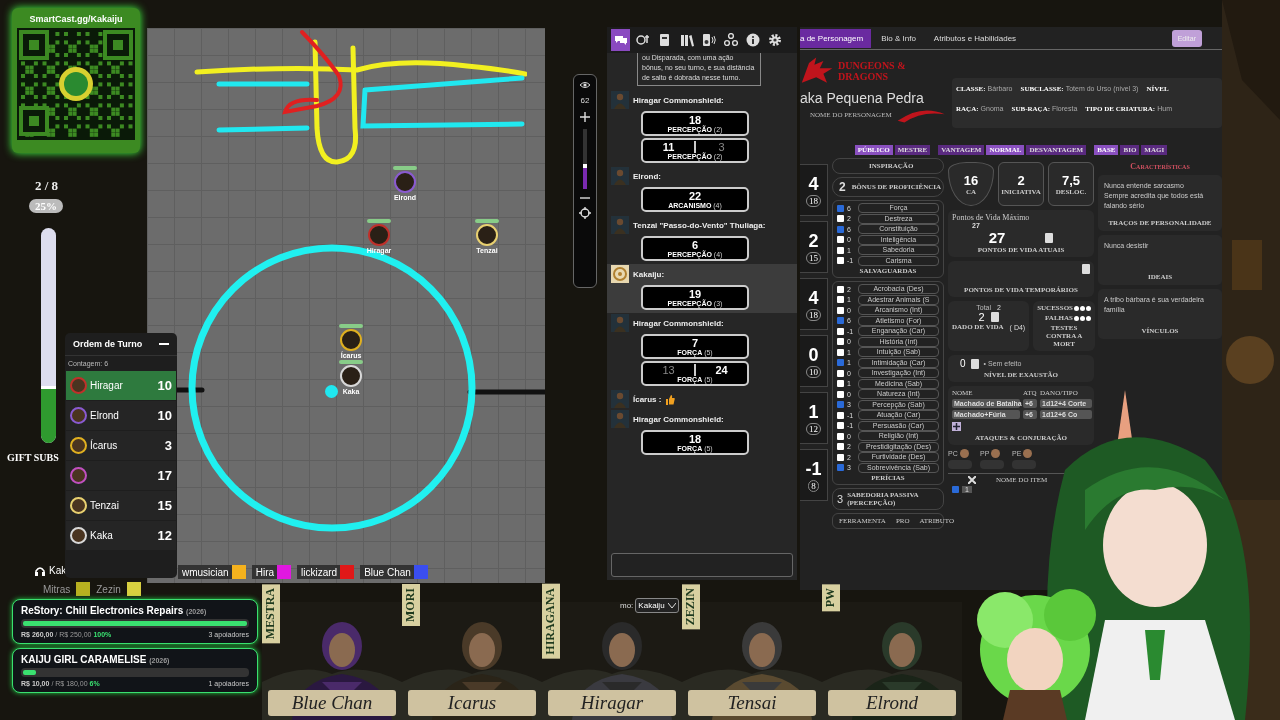  What do you see at coordinates (620, 40) in the screenshot?
I see `panel-tab` at bounding box center [620, 40].